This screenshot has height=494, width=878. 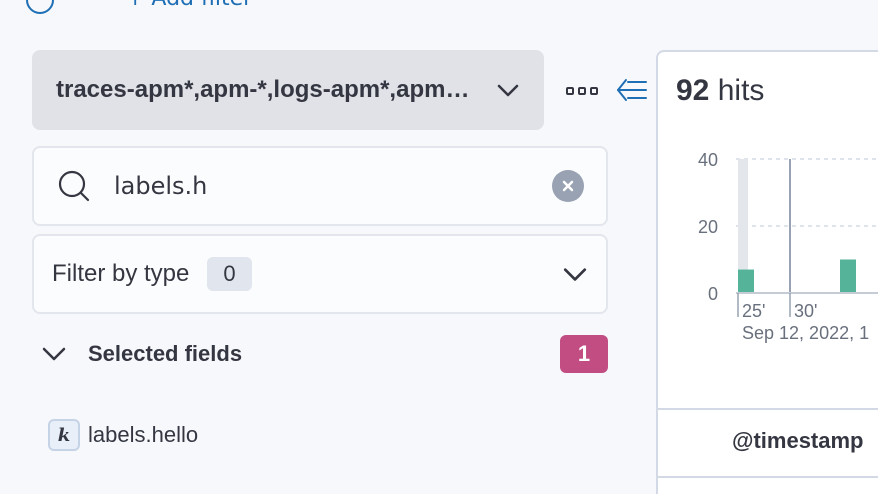 I want to click on help-icon, so click(x=40, y=7).